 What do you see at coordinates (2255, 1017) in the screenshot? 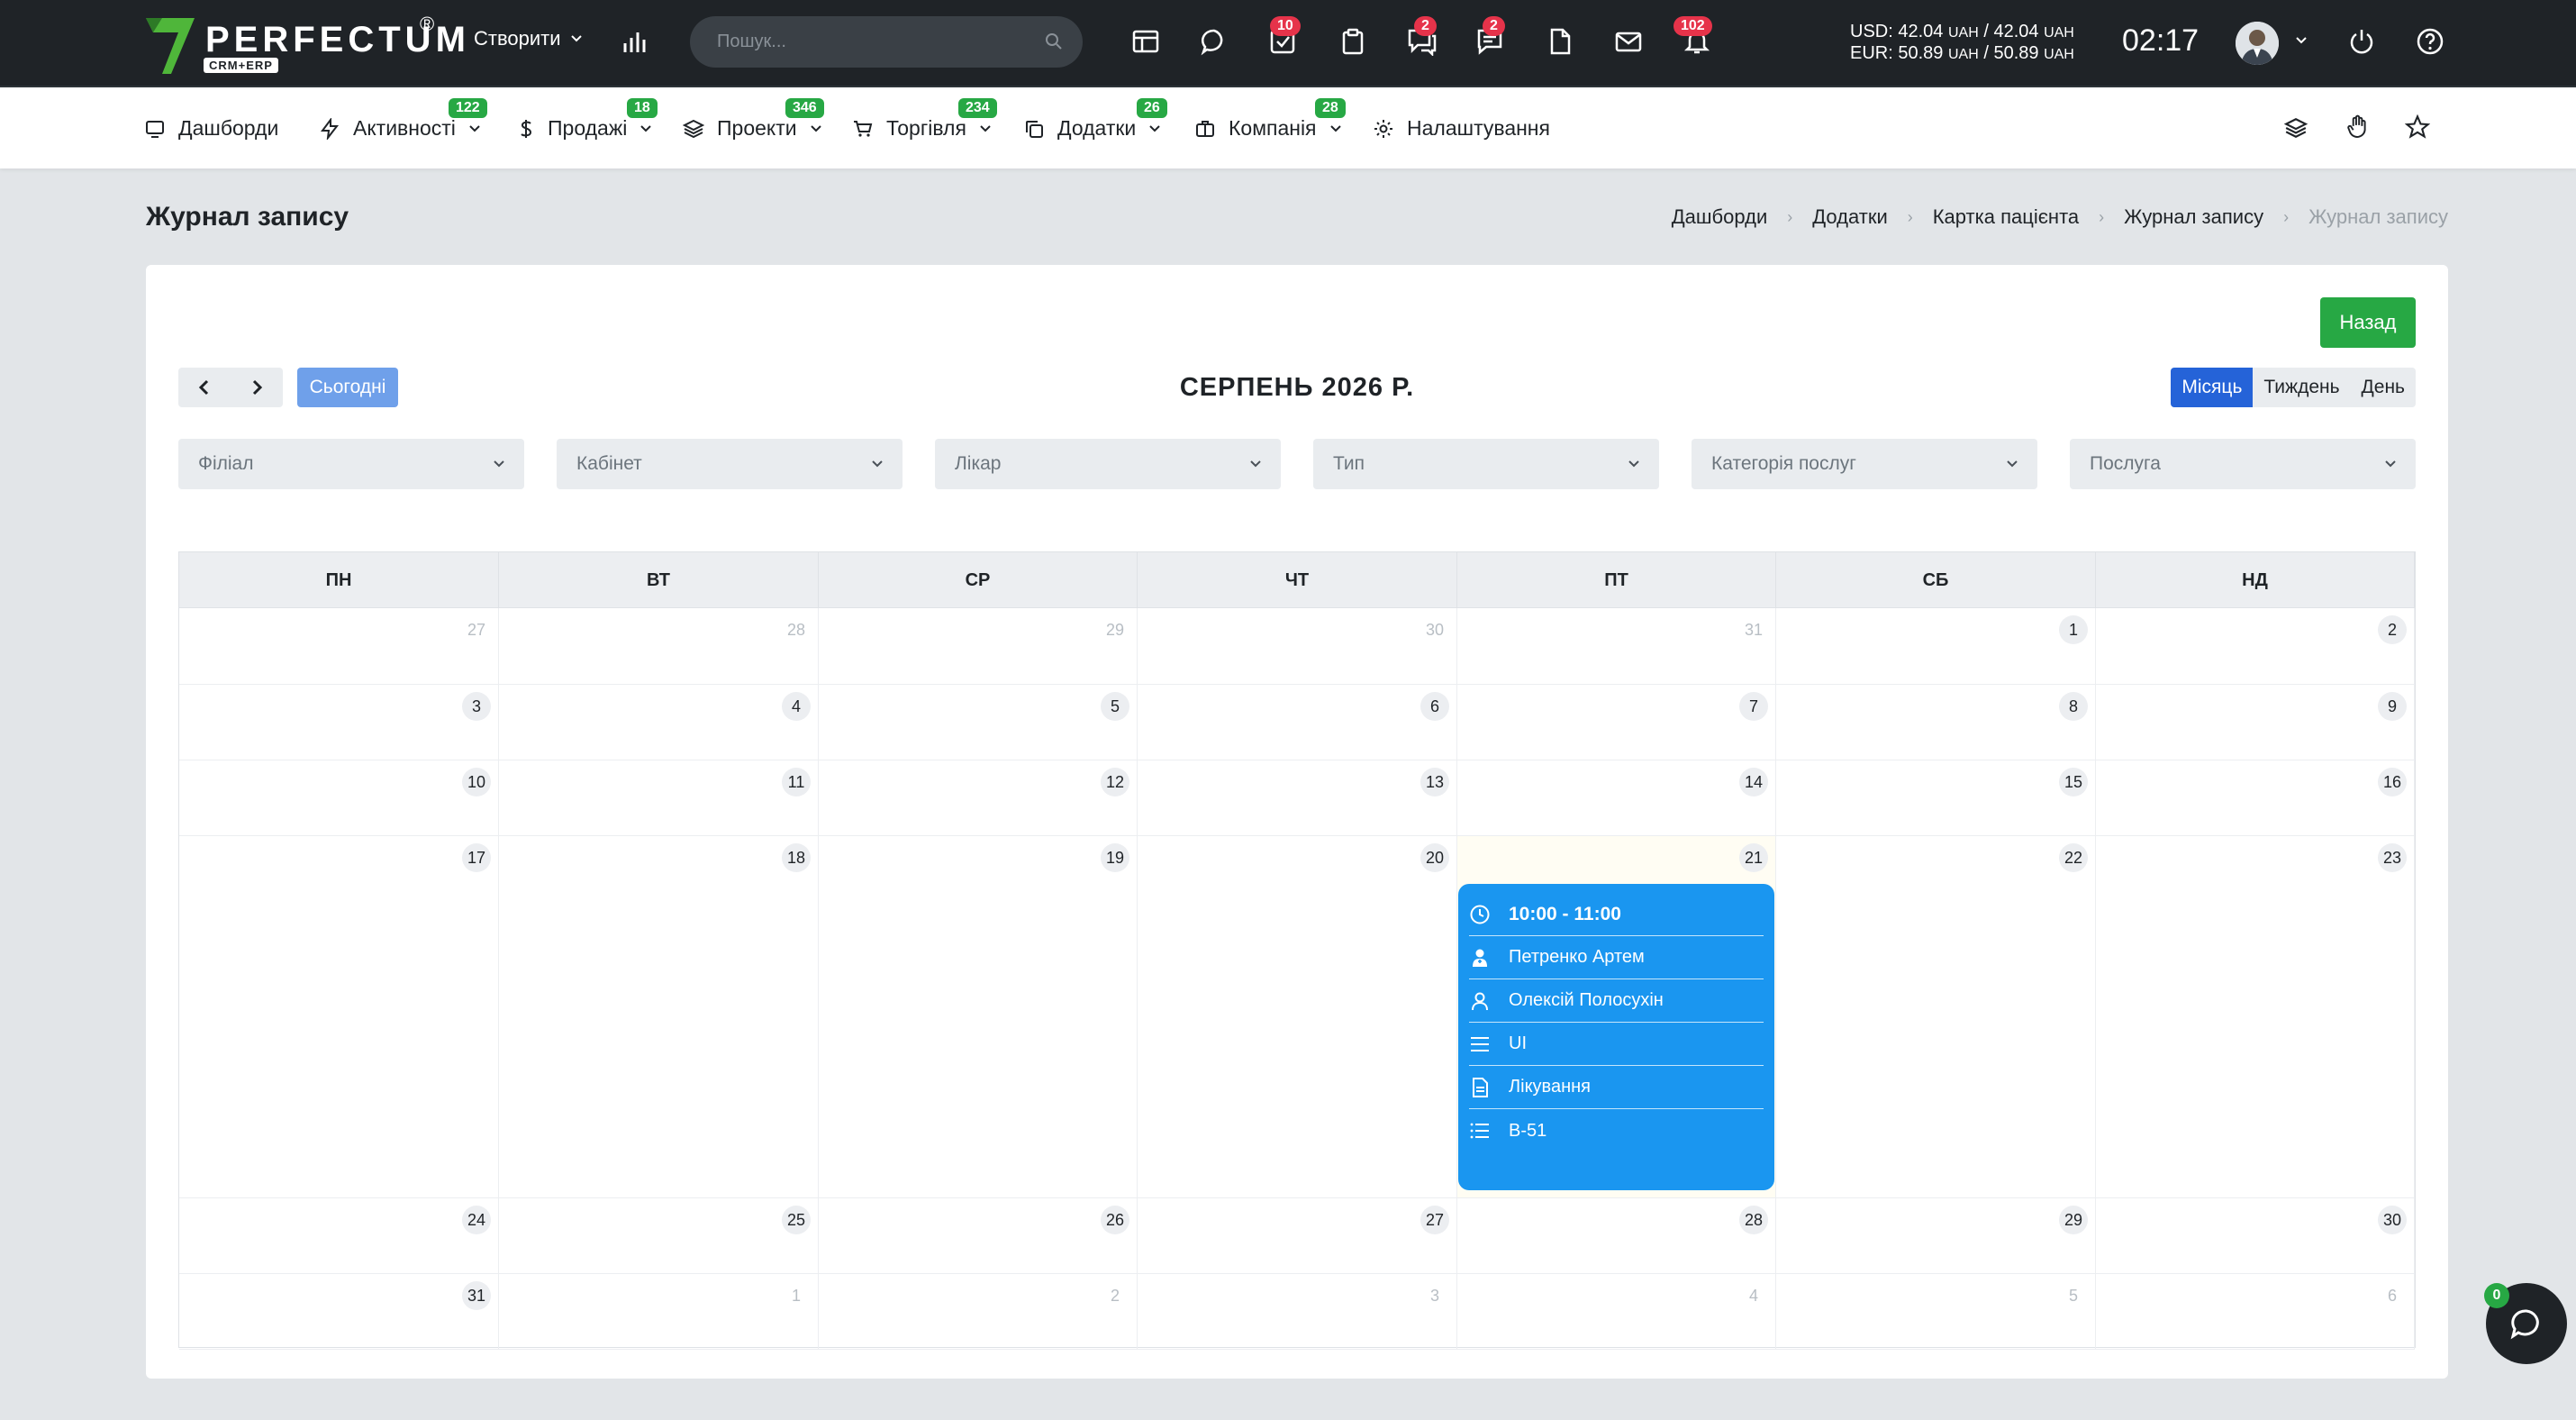
I see `day-cell: 23` at bounding box center [2255, 1017].